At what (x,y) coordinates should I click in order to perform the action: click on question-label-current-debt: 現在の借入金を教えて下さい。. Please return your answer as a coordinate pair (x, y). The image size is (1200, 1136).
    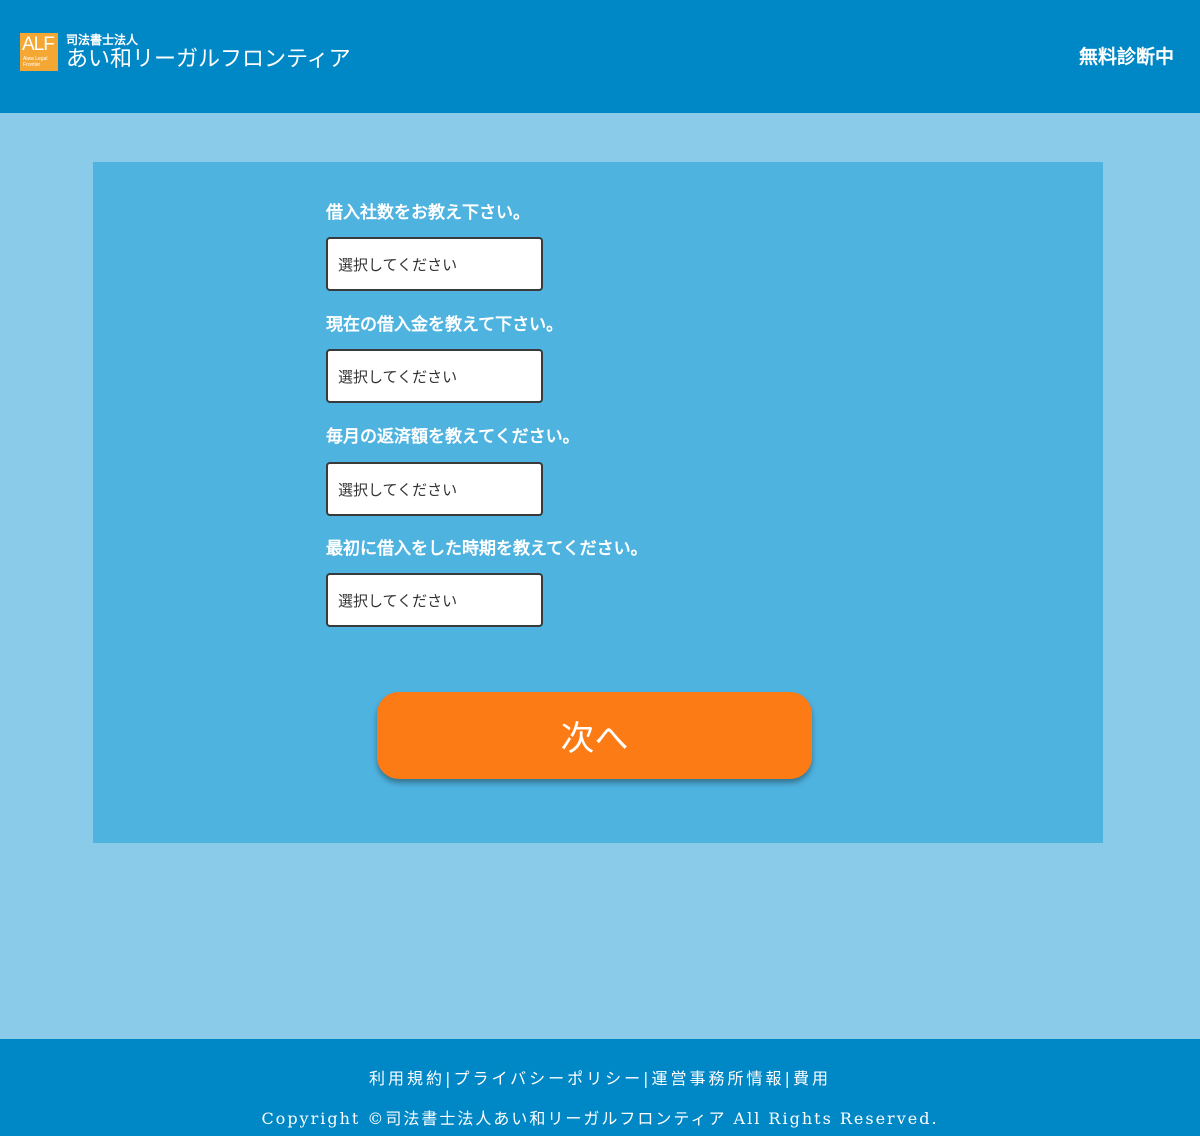
    Looking at the image, I should click on (445, 325).